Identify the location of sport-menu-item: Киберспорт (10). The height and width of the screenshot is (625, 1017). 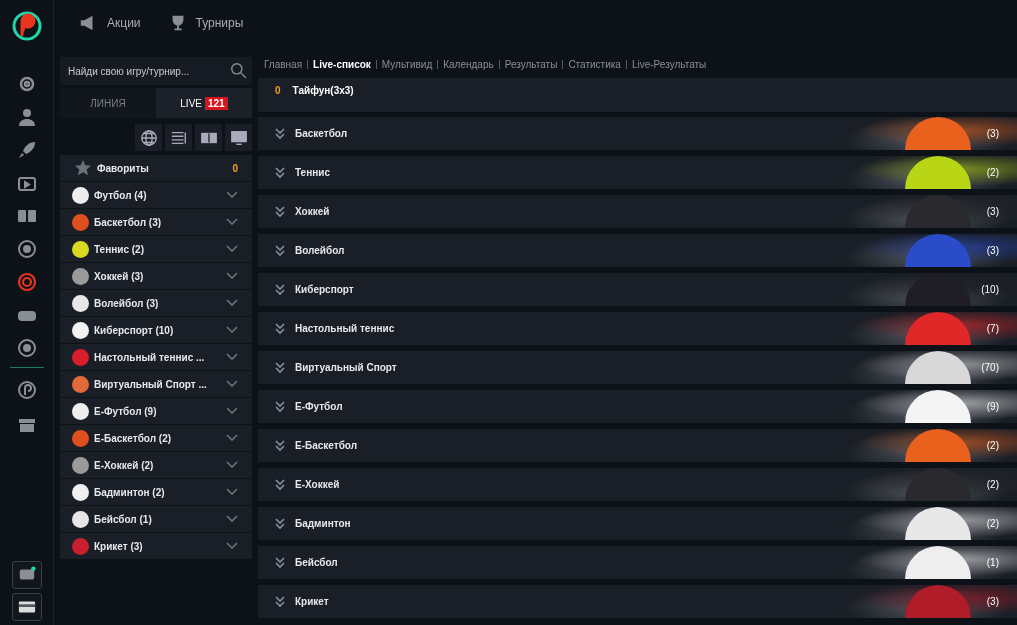
(156, 330).